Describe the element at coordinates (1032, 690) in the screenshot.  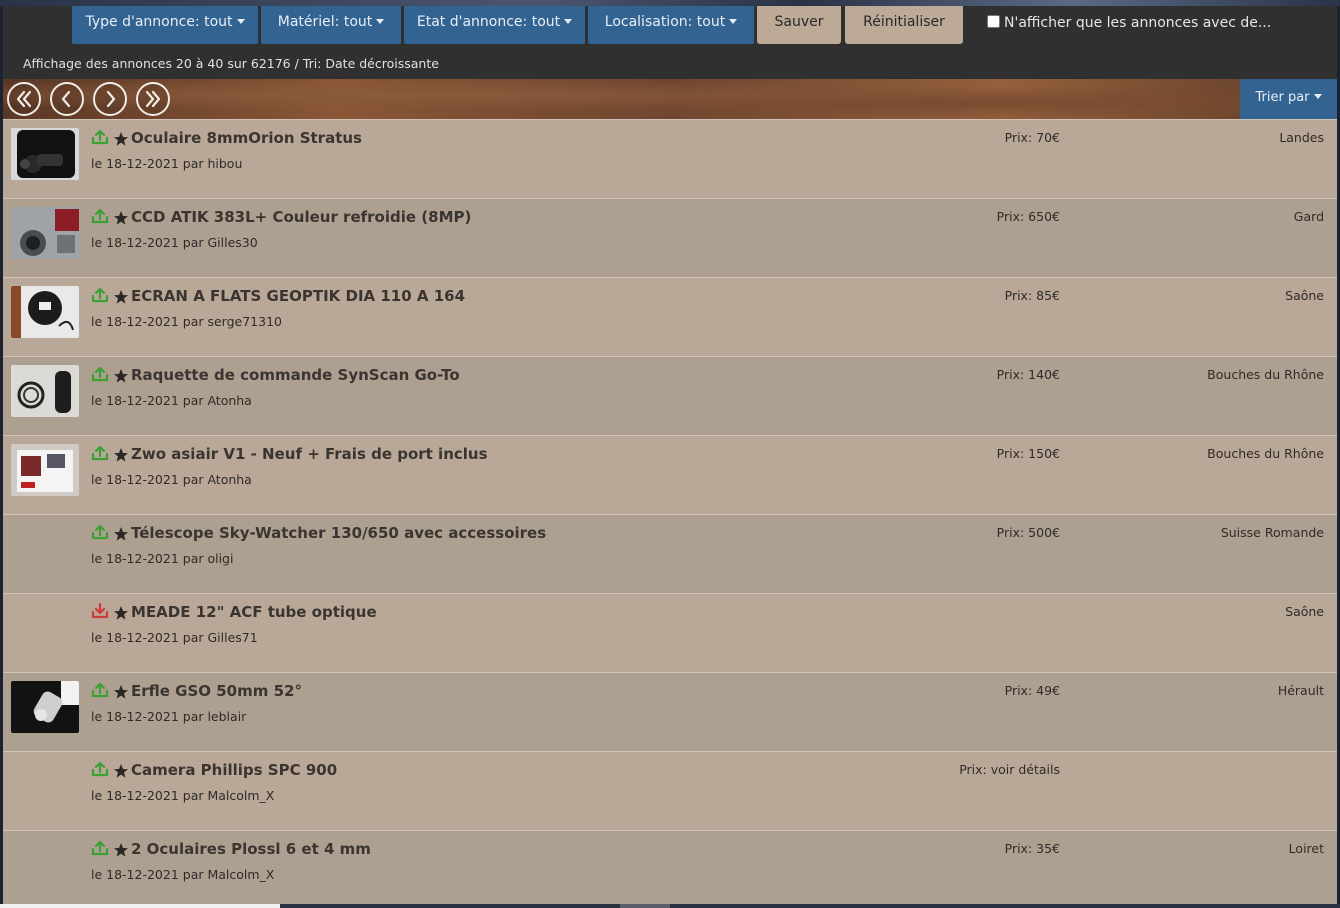
I see `listing-price: Prix: 49€` at that location.